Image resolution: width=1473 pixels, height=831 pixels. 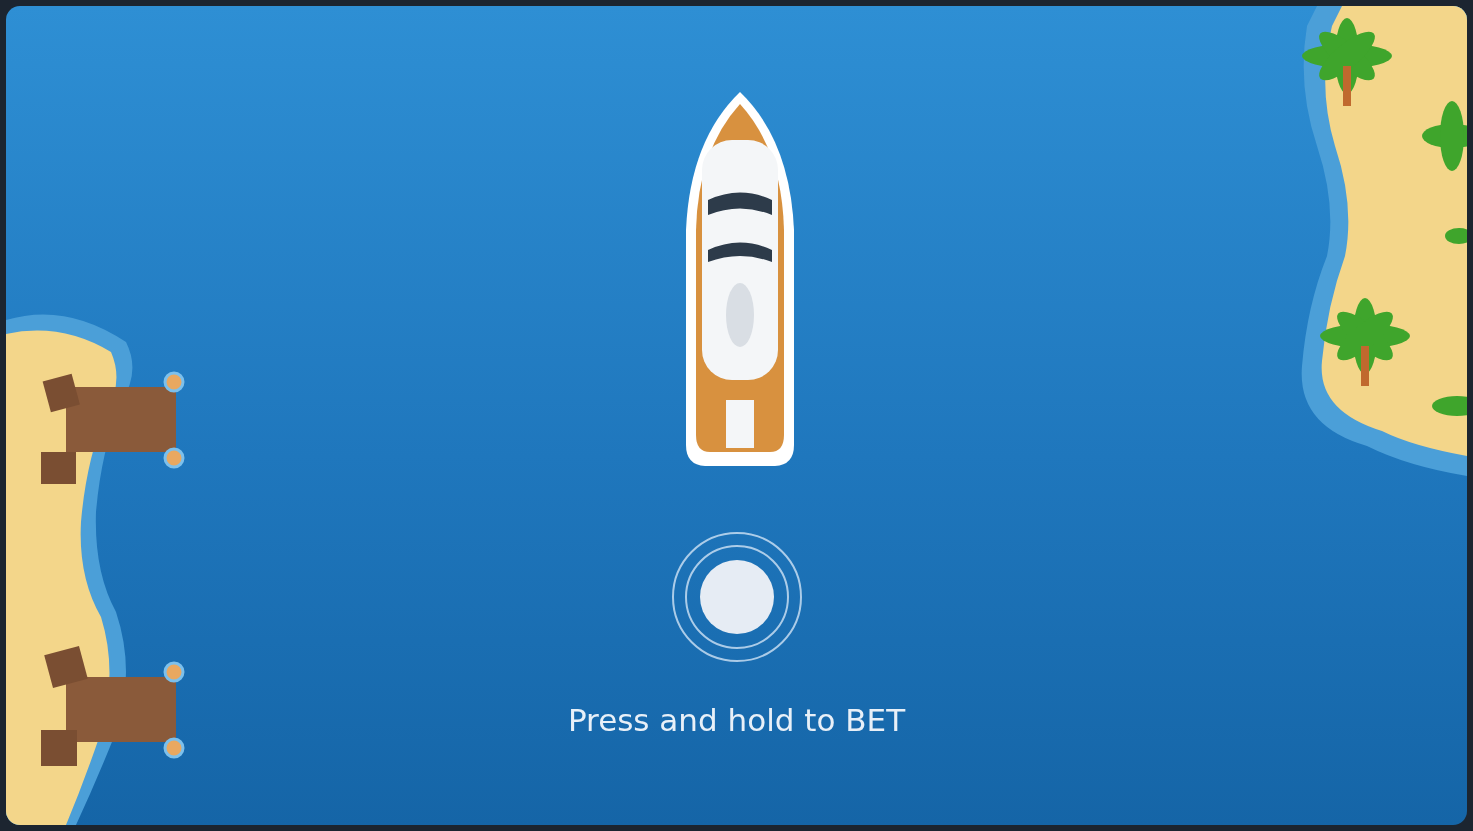 I want to click on hold-to-bet-button, so click(x=736, y=597).